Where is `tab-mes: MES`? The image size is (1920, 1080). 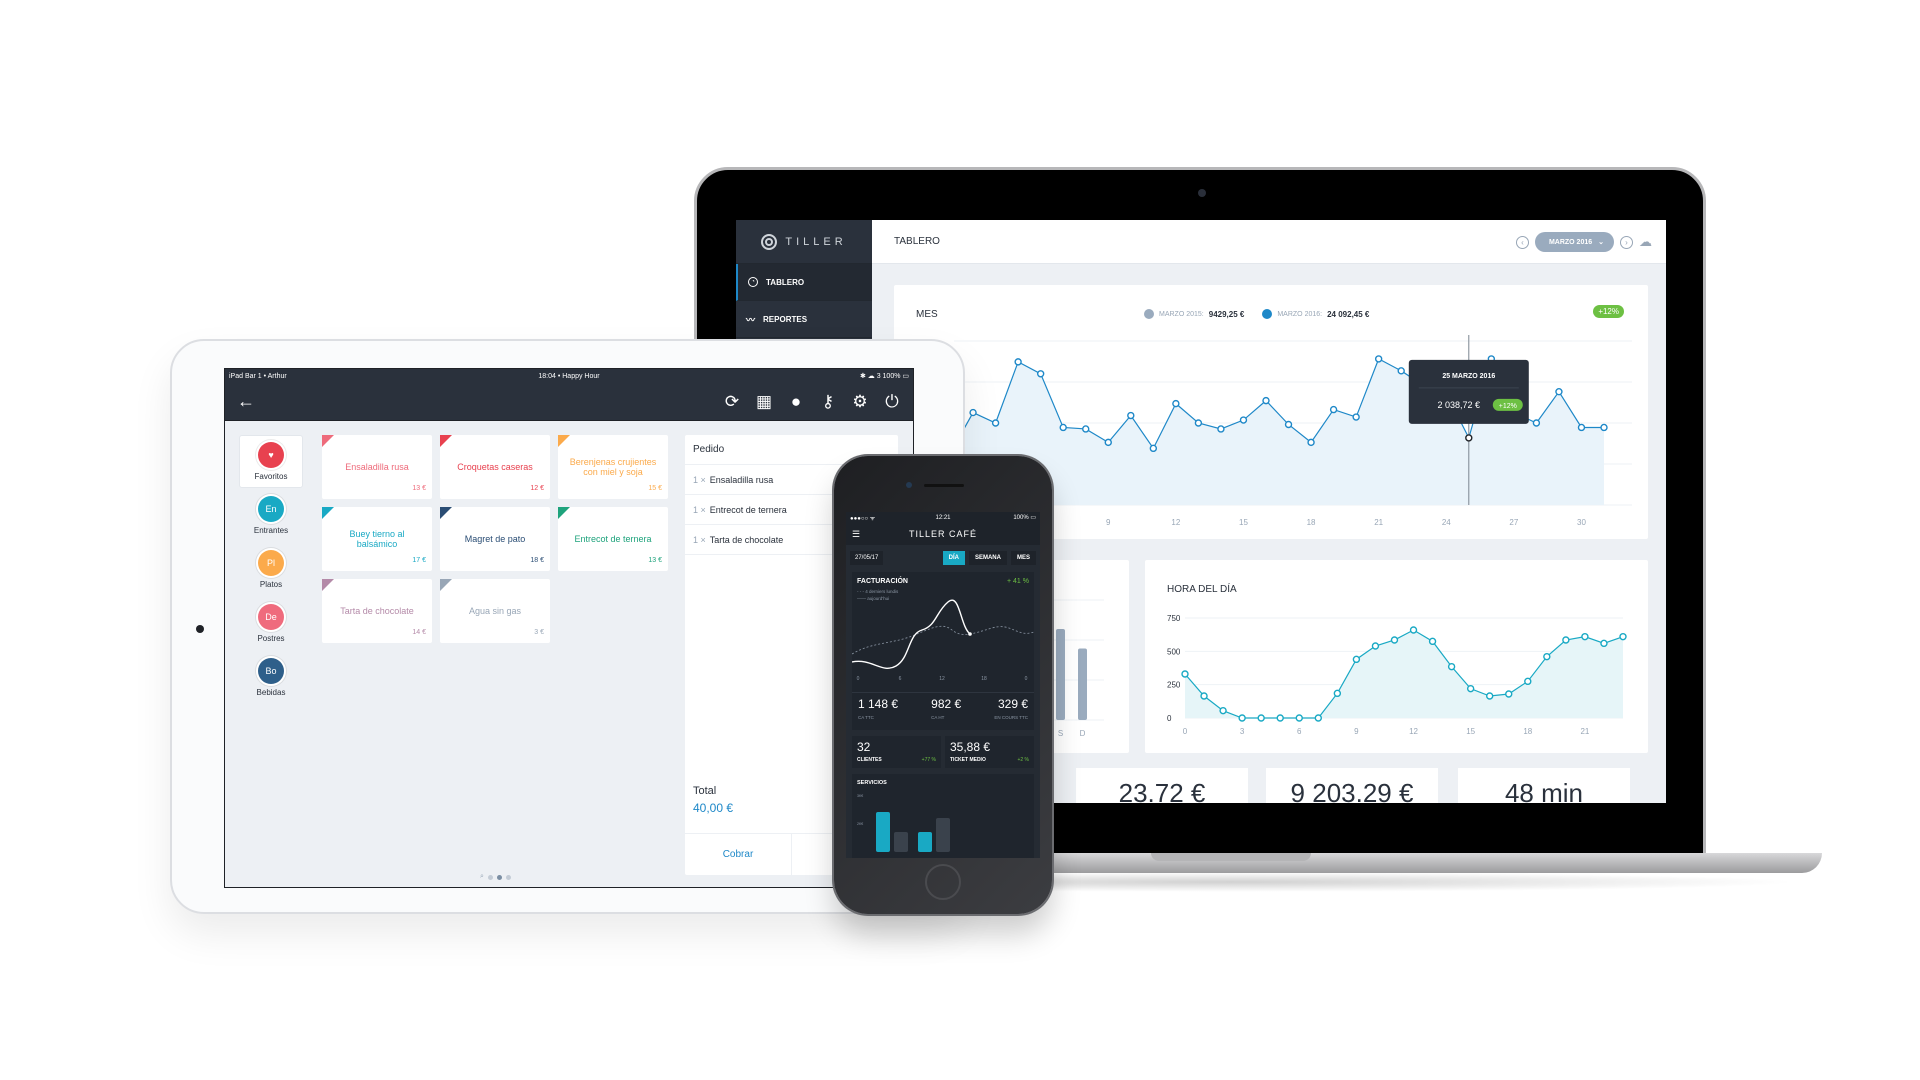
tab-mes: MES is located at coordinates (1023, 558).